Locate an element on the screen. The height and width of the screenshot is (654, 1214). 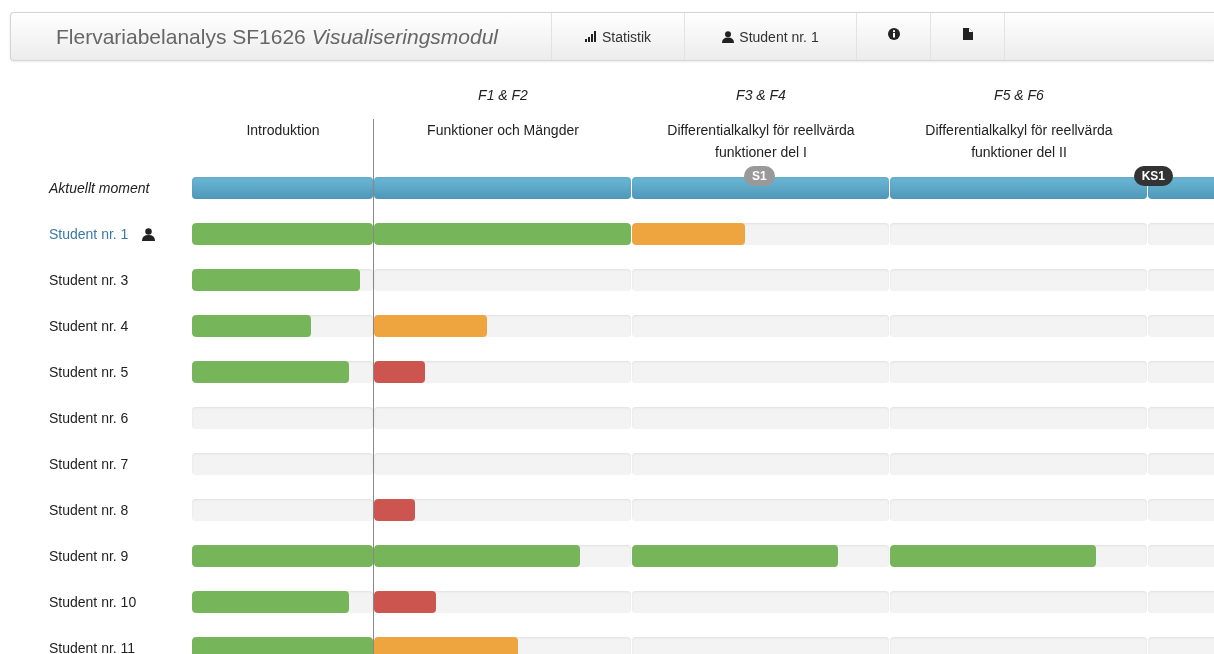
student-link: Student nr. 1 is located at coordinates (89, 234).